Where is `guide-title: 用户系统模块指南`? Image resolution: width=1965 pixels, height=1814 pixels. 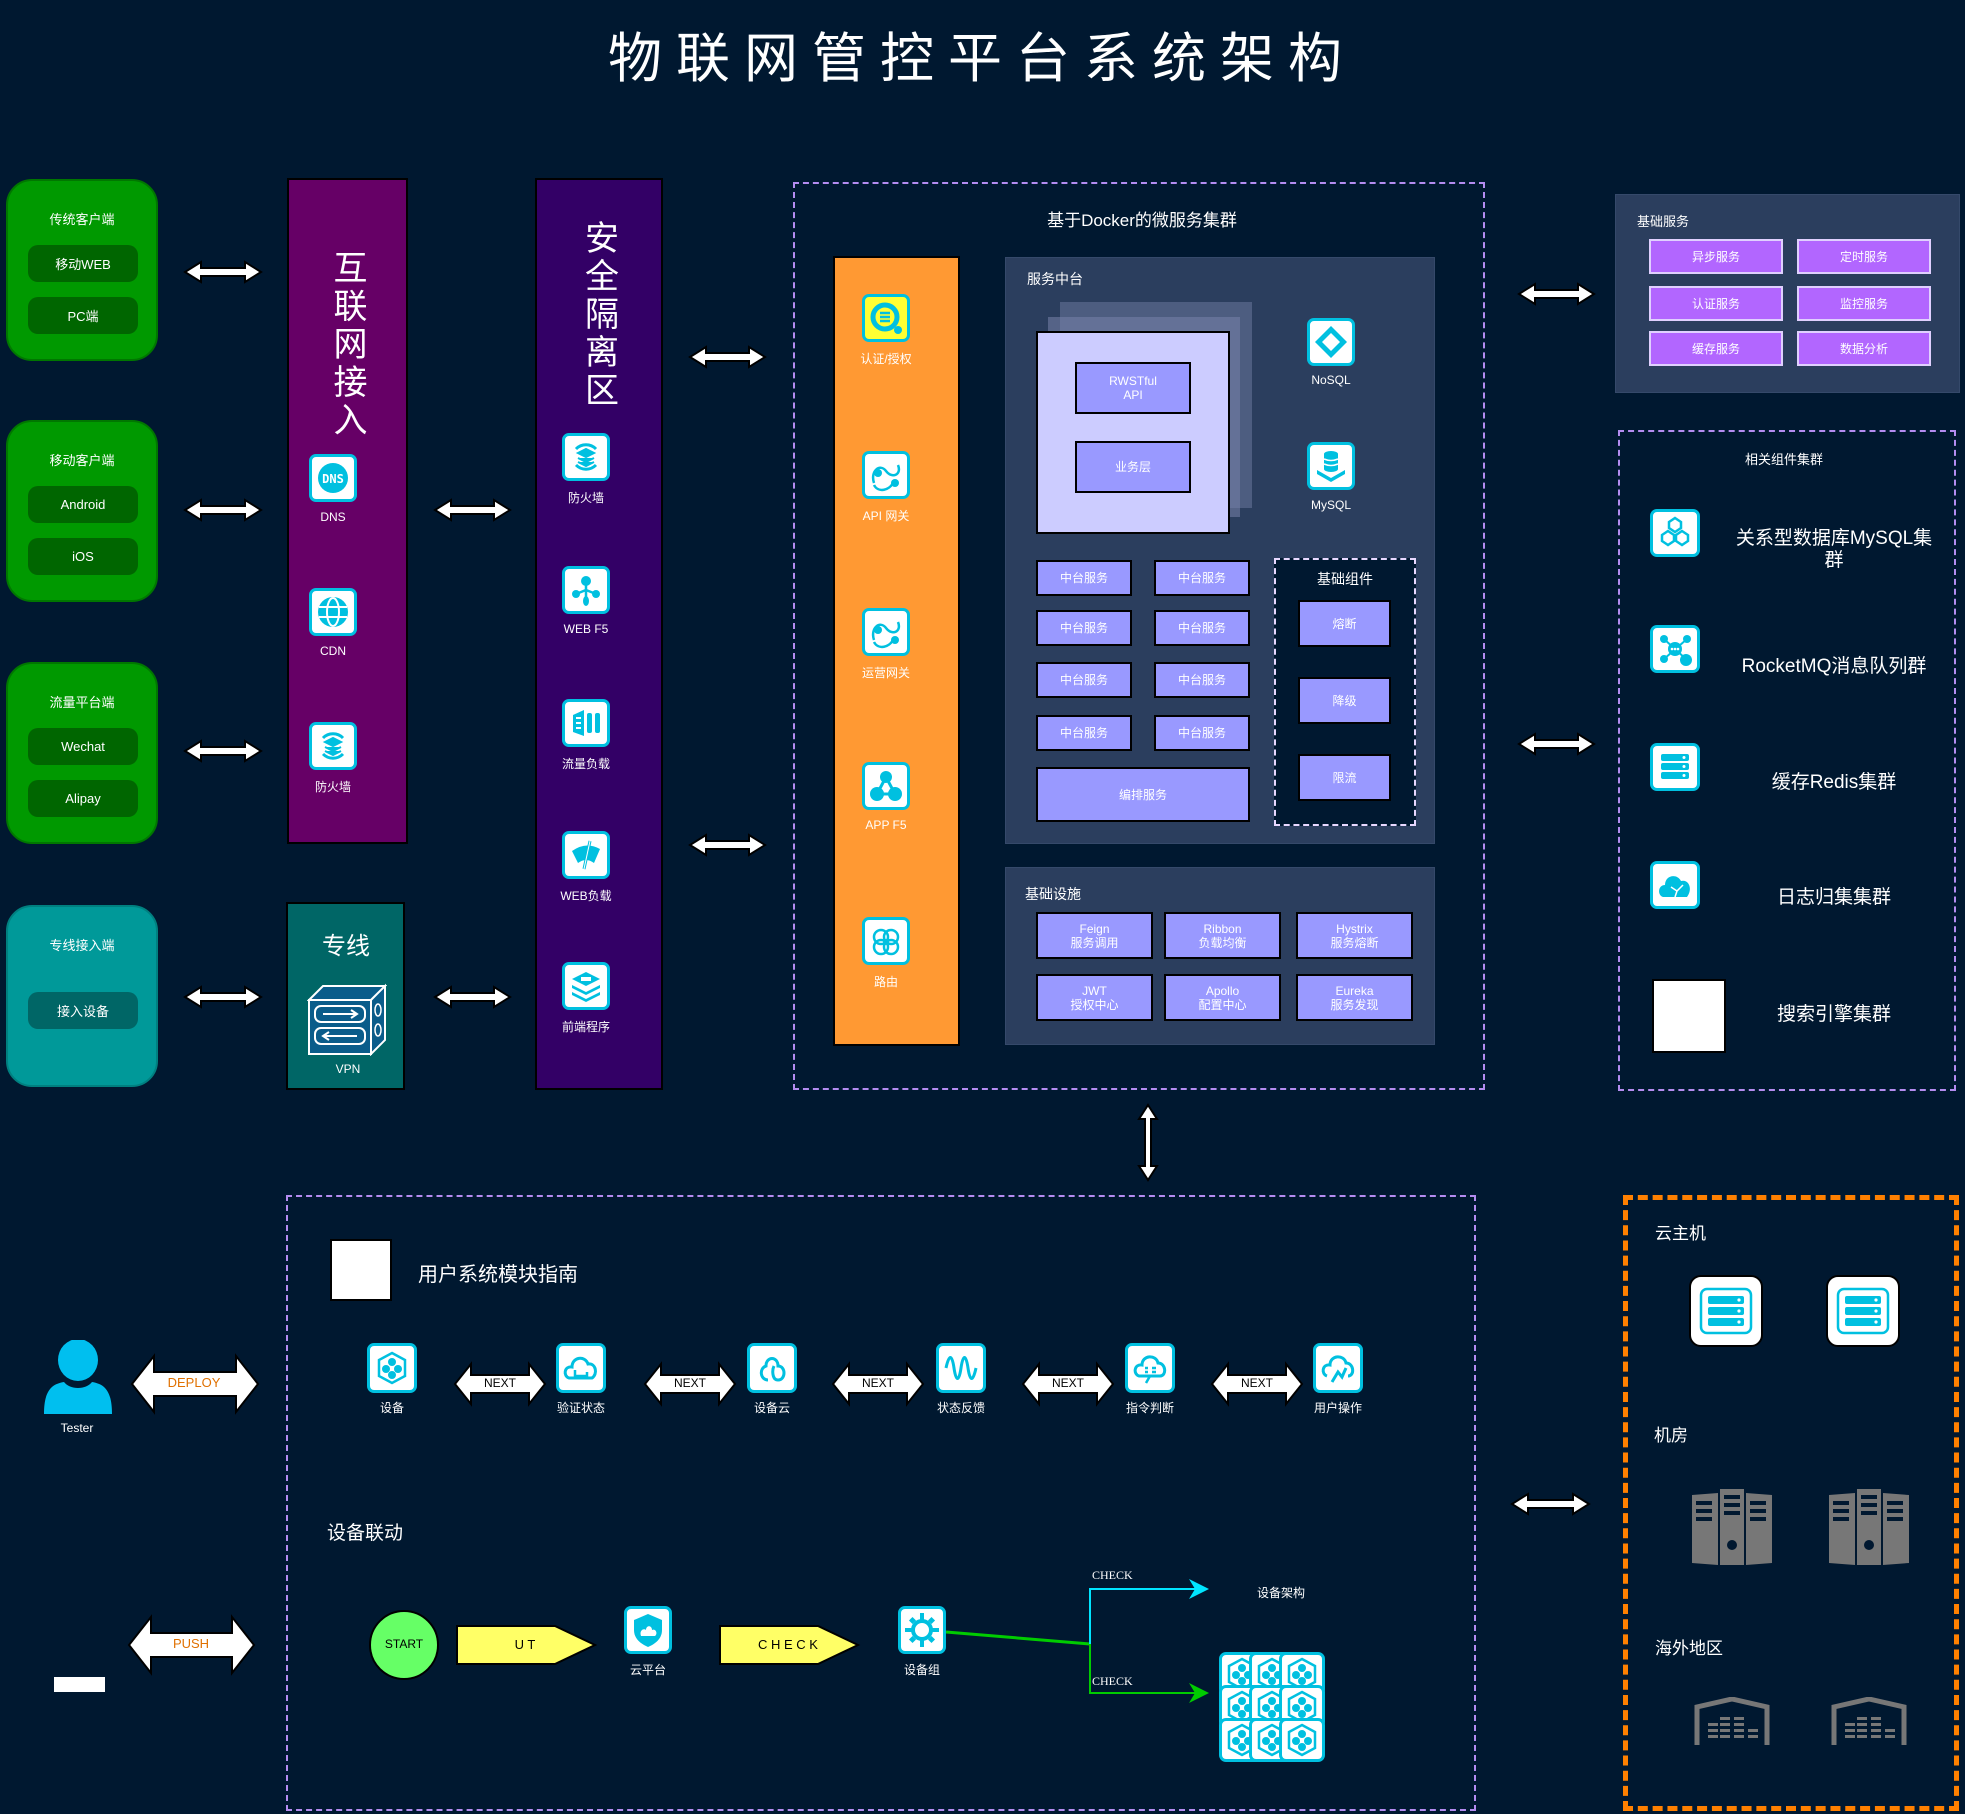
guide-title: 用户系统模块指南 is located at coordinates (498, 1275).